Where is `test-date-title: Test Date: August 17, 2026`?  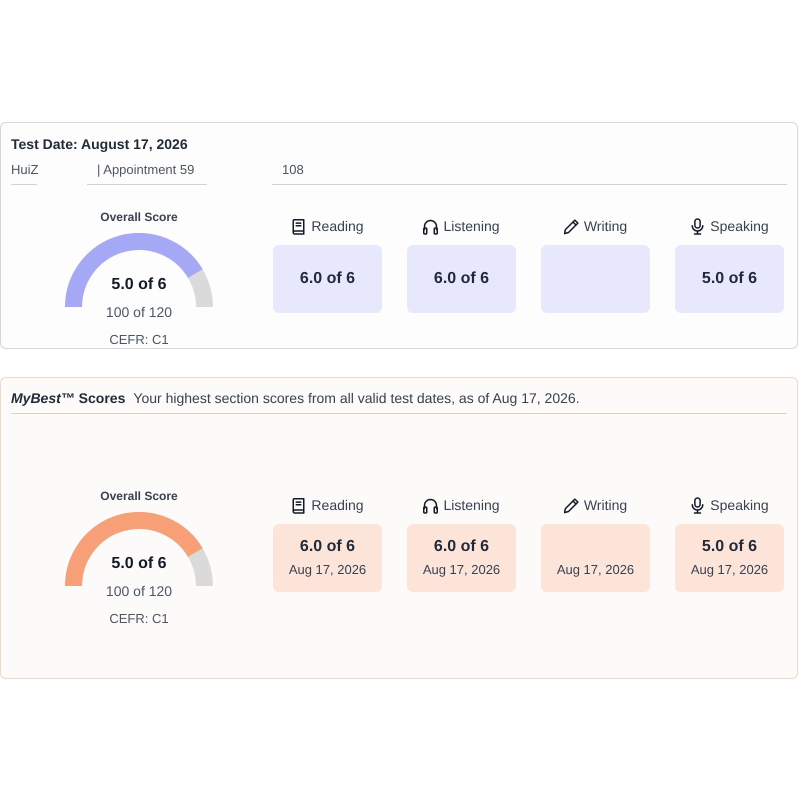
test-date-title: Test Date: August 17, 2026 is located at coordinates (100, 144).